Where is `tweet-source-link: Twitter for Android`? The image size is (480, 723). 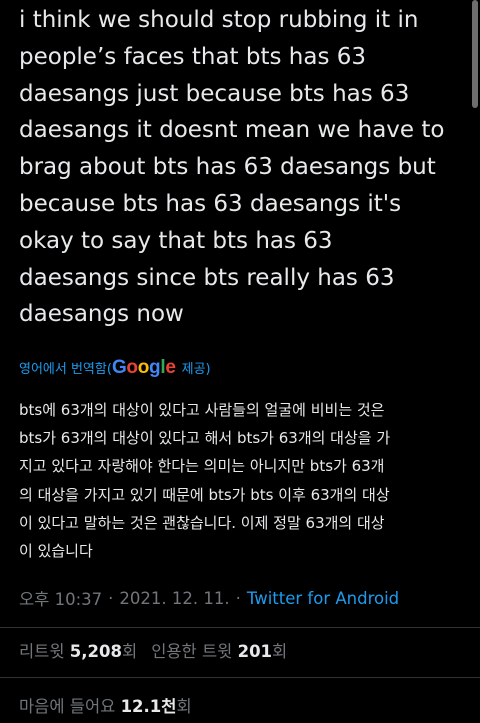
tweet-source-link: Twitter for Android is located at coordinates (323, 598).